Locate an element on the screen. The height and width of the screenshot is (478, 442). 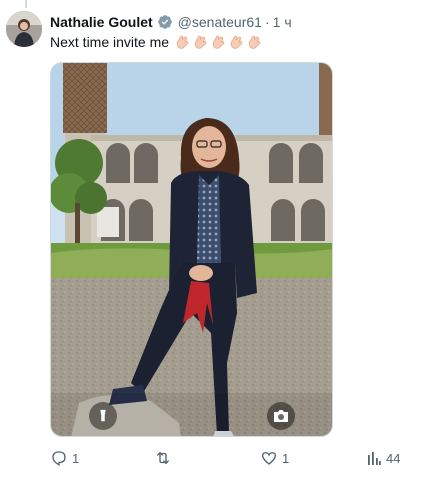
media-badge-left is located at coordinates (103, 416).